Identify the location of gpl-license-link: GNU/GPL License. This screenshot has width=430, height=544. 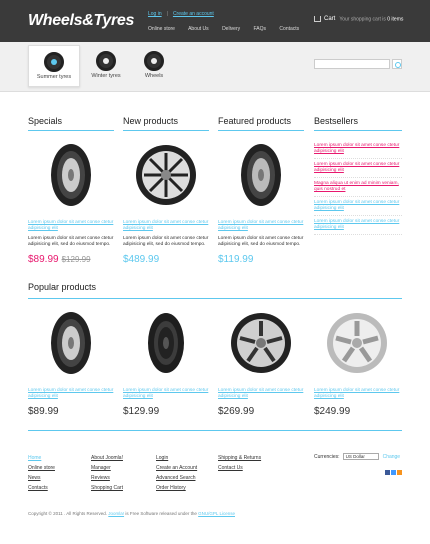
(216, 513).